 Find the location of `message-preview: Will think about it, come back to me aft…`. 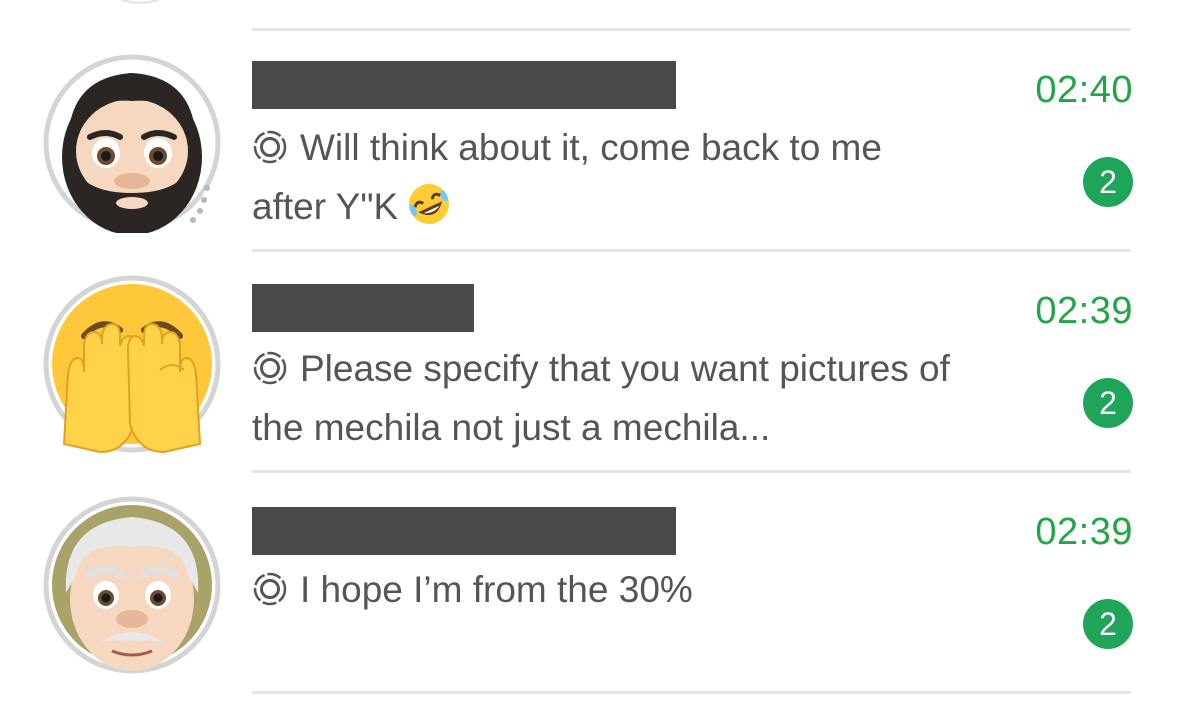

message-preview: Will think about it, come back to me aft… is located at coordinates (652, 181).